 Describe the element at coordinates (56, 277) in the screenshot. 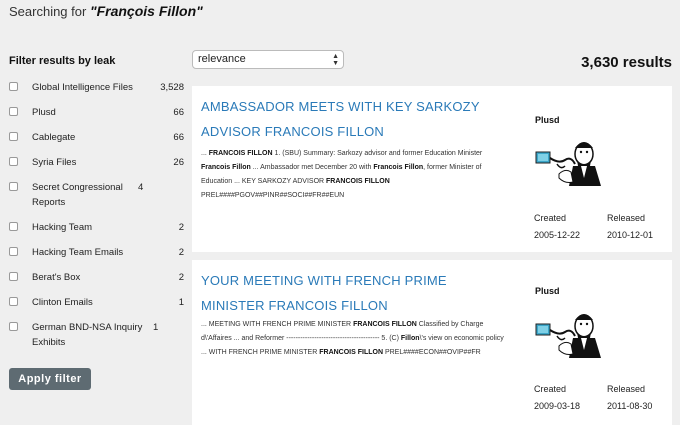

I see `filter-label: Berat's Box` at that location.